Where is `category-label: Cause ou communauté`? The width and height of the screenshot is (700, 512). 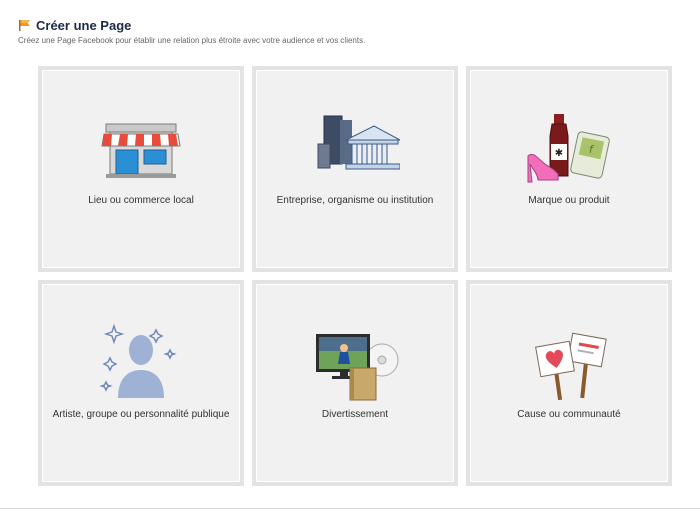 category-label: Cause ou communauté is located at coordinates (569, 414).